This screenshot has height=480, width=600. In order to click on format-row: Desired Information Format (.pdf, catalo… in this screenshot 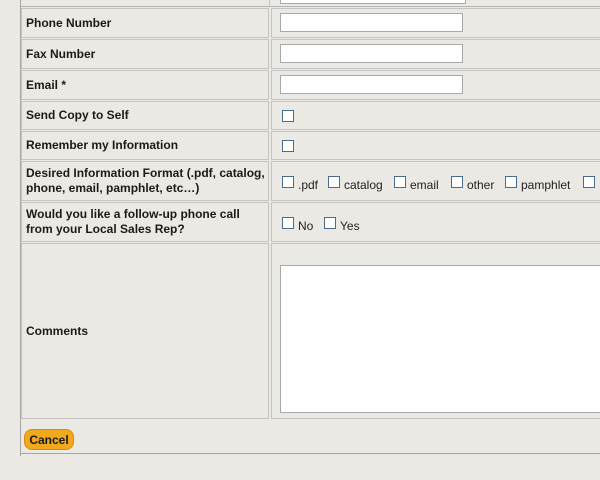, I will do `click(310, 181)`.